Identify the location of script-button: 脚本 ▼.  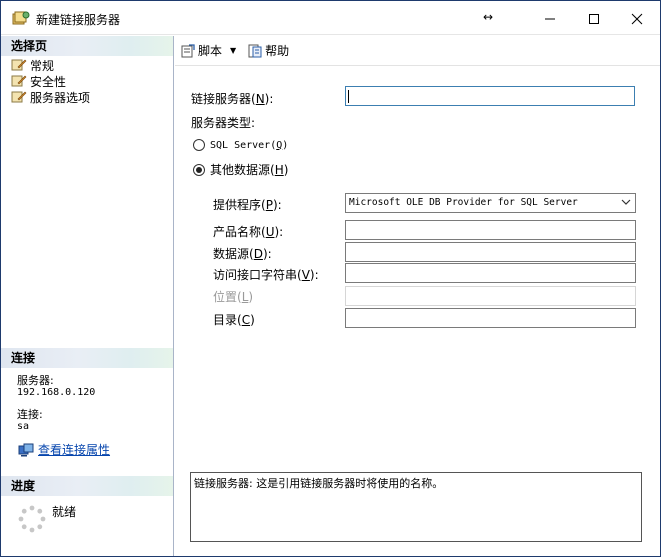
(210, 50).